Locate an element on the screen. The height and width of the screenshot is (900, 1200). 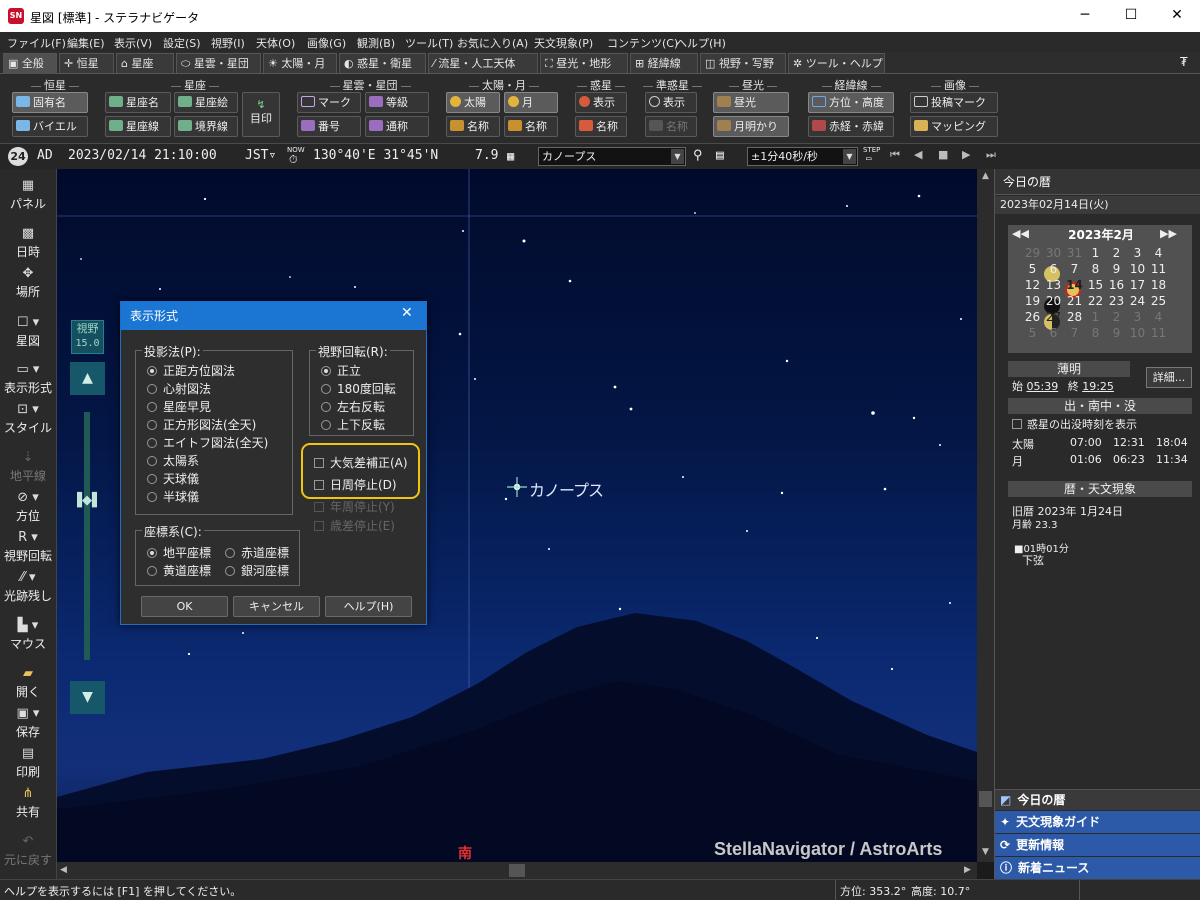
step-back-icon: ◀ is located at coordinates (918, 154).